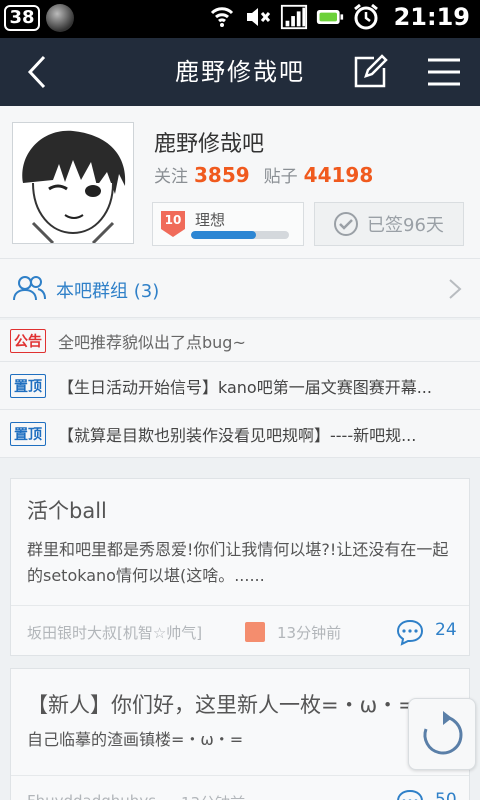 This screenshot has width=480, height=800. I want to click on level-progress-bar, so click(240, 235).